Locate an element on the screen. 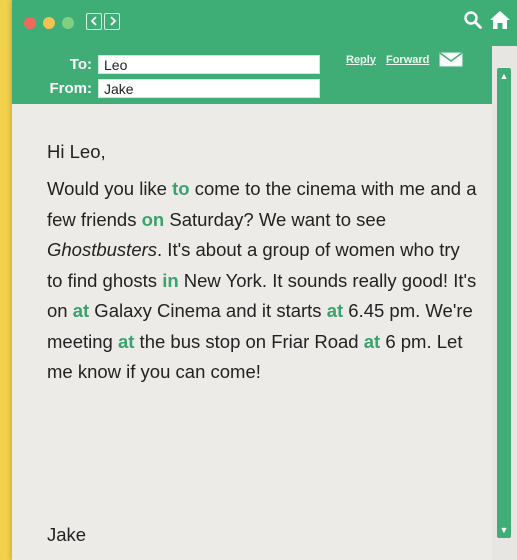 This screenshot has height=560, width=517. to-label: To: is located at coordinates (80, 64).